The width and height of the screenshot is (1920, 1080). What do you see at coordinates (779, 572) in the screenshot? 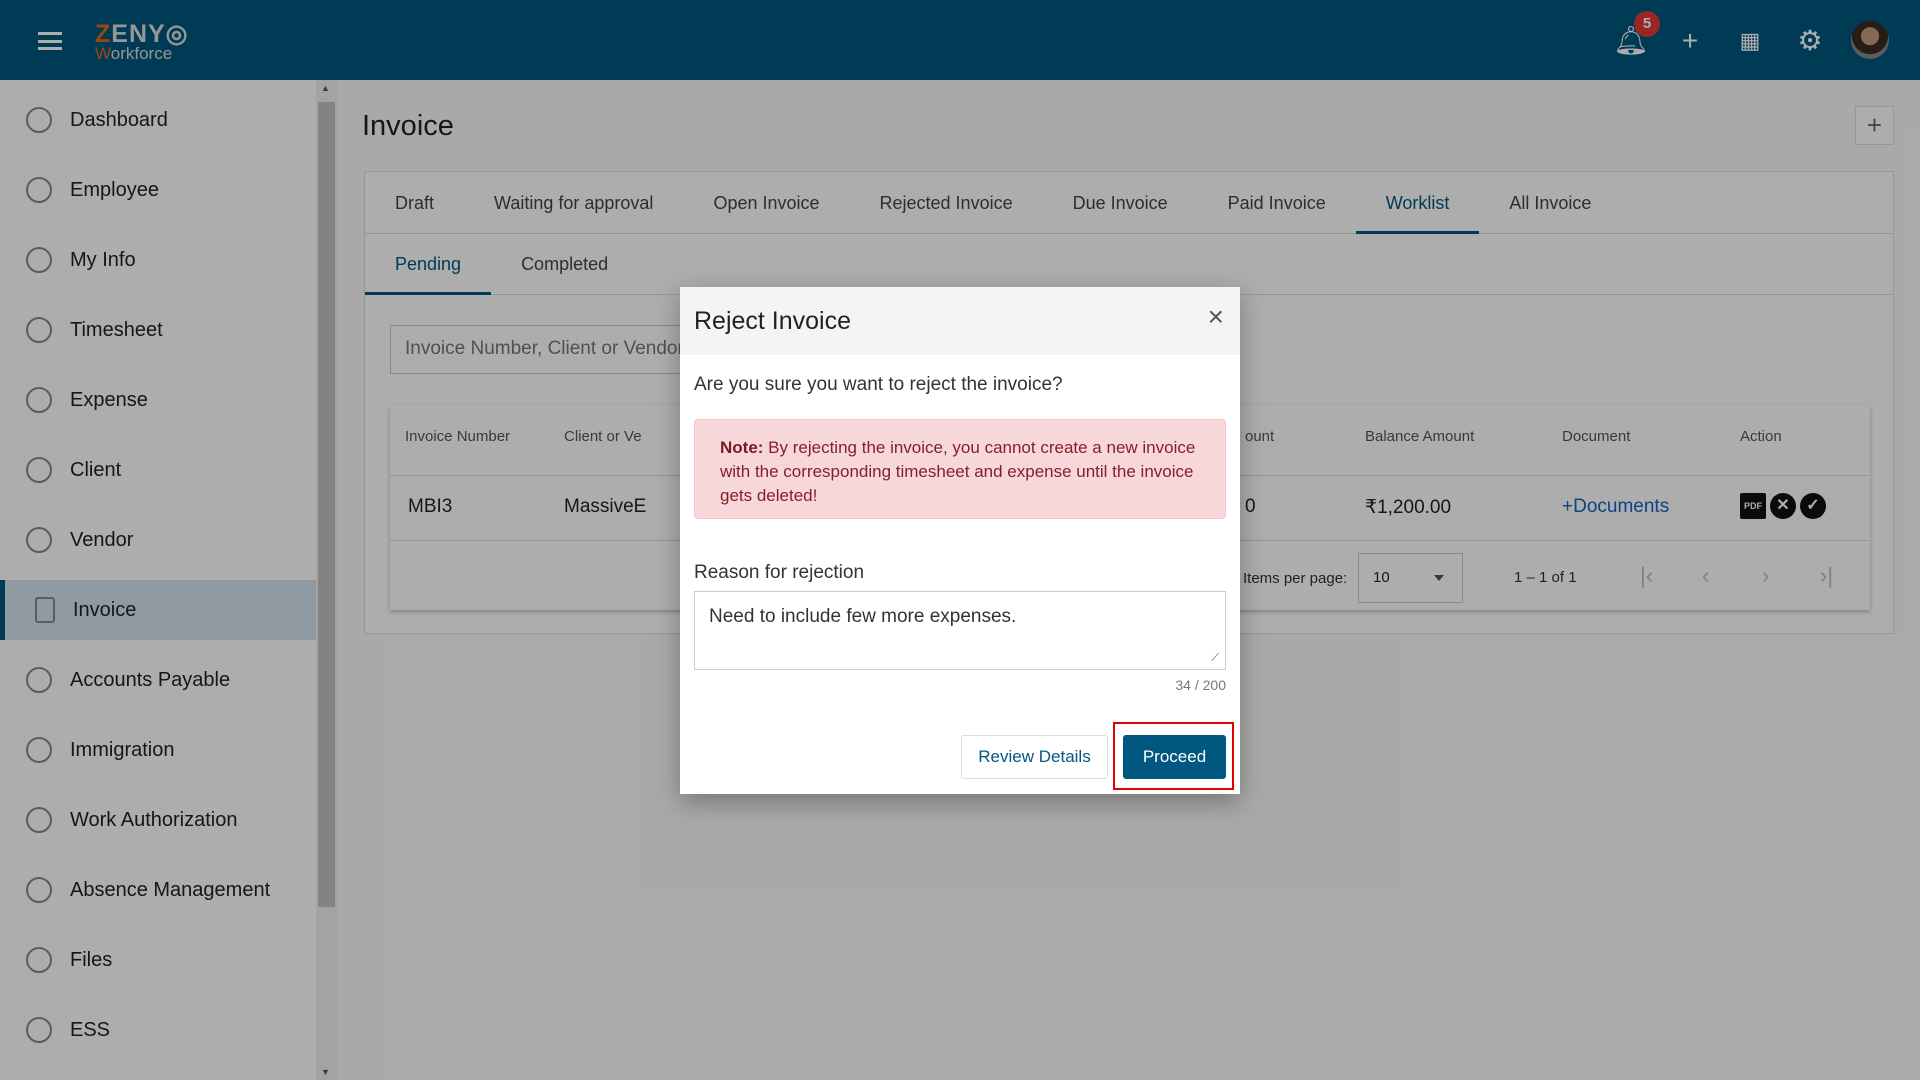
I see `reason-label: Reason for rejection` at bounding box center [779, 572].